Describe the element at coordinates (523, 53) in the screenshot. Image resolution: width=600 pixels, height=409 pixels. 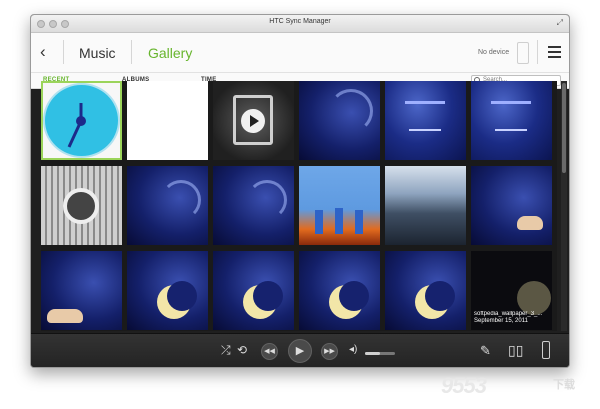
I see `phone-outline-icon` at that location.